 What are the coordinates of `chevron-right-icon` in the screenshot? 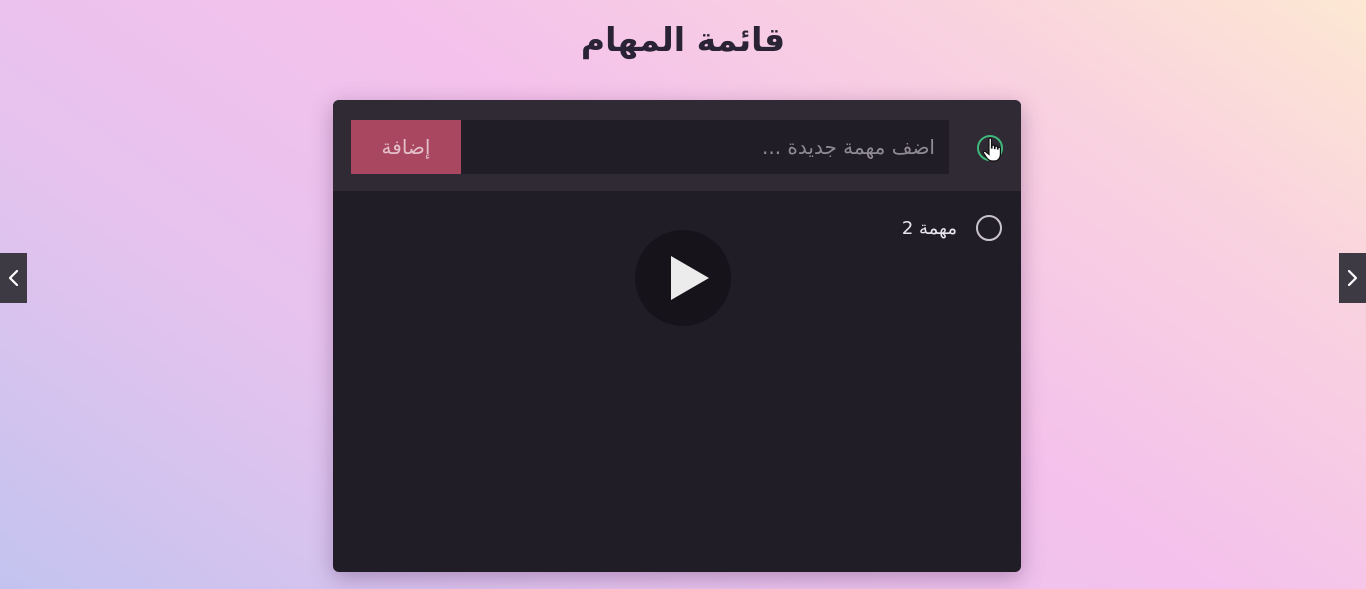 It's located at (1352, 278).